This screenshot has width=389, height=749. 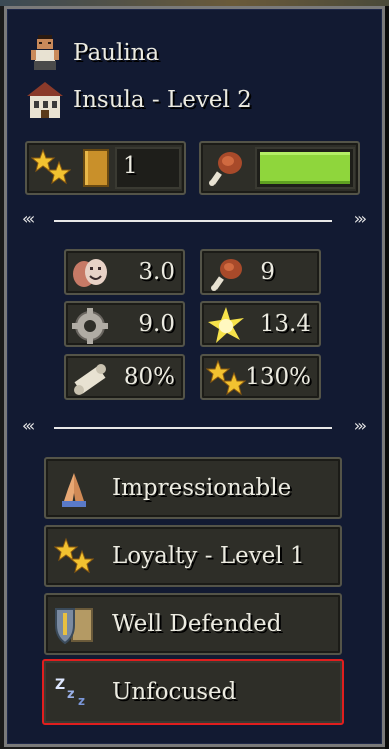 What do you see at coordinates (90, 326) in the screenshot?
I see `gear-icon` at bounding box center [90, 326].